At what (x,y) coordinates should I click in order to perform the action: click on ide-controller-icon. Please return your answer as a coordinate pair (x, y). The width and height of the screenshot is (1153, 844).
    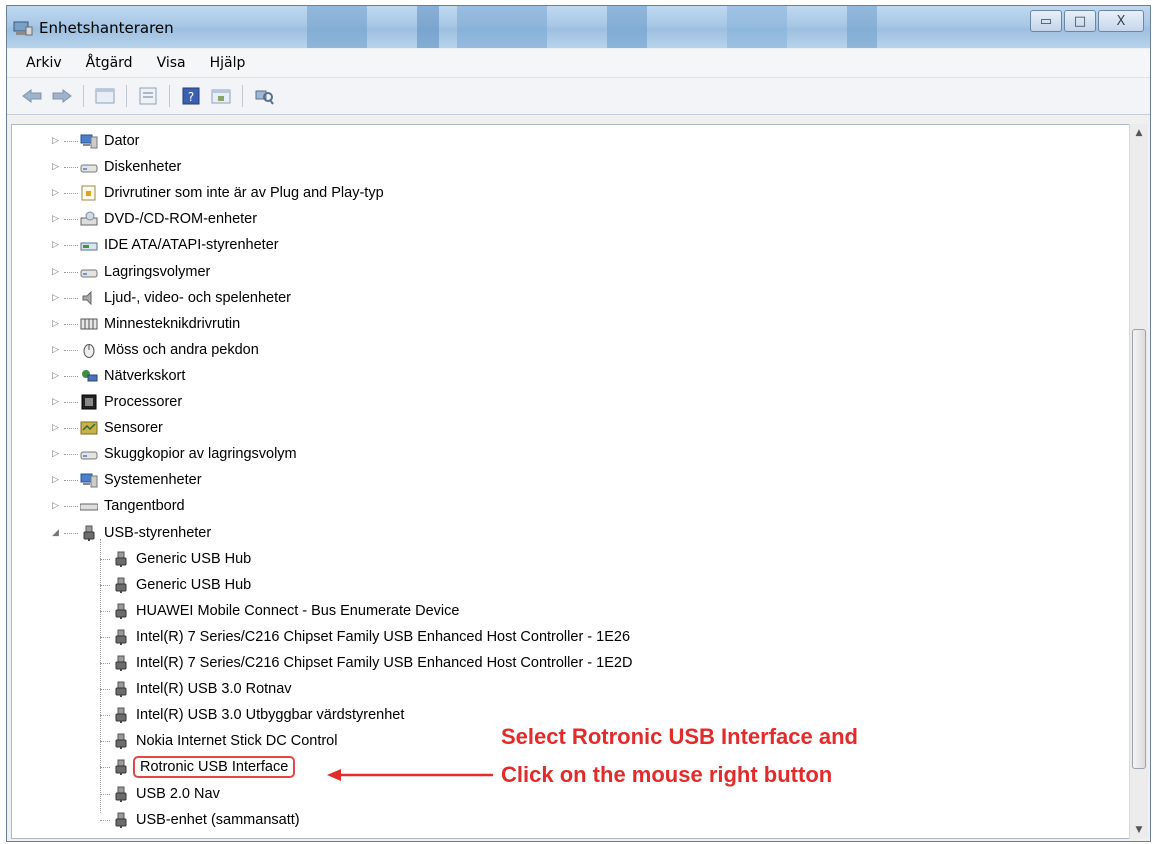
    Looking at the image, I should click on (89, 246).